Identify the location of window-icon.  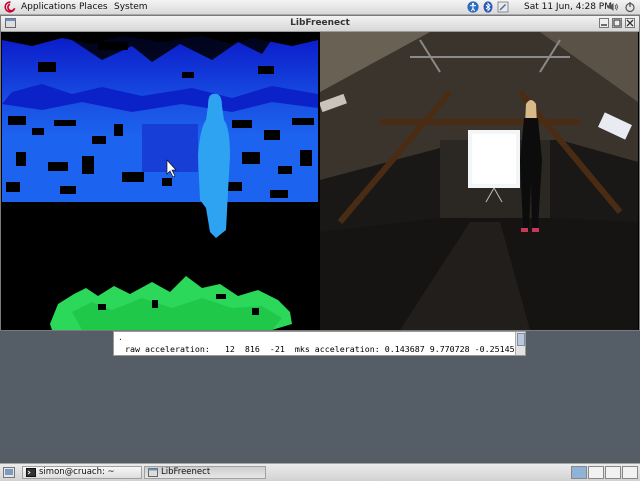
(153, 472).